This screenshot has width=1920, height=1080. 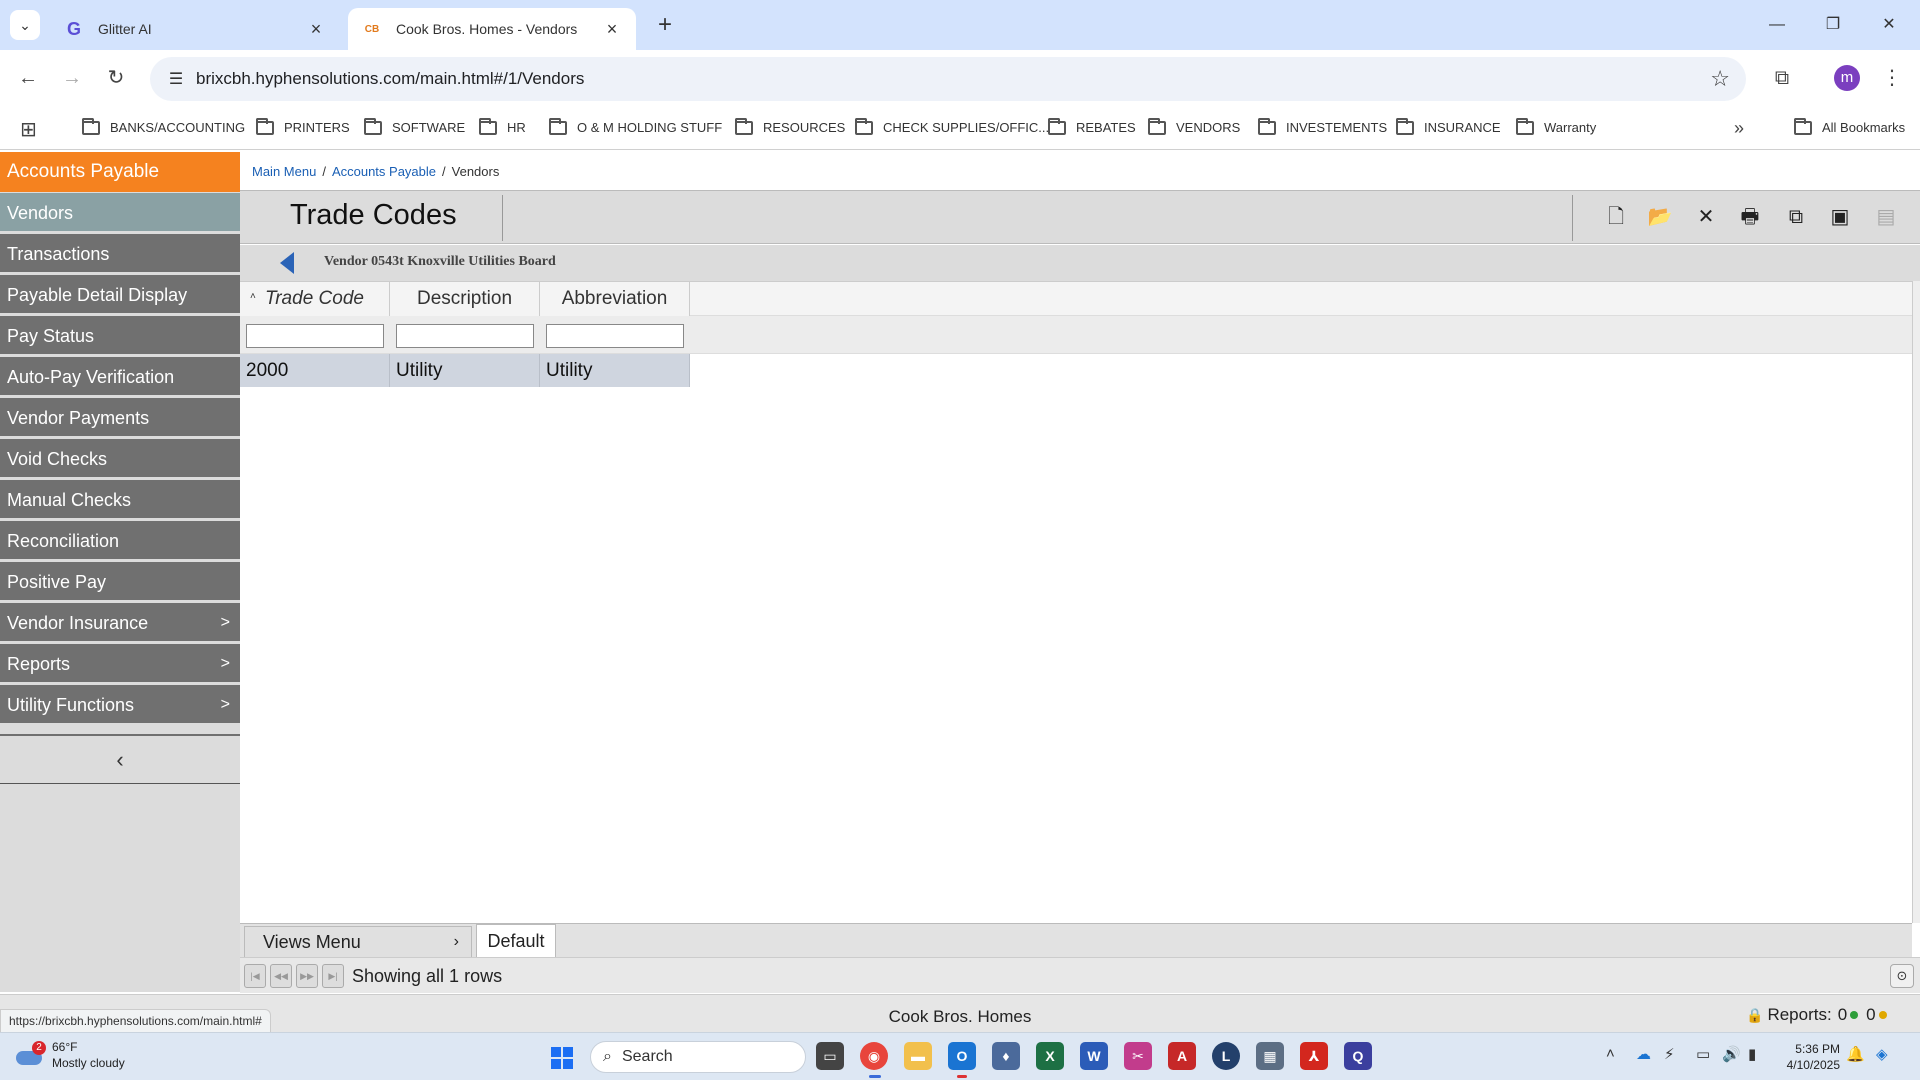 I want to click on last-page-icon: ▶|, so click(x=333, y=976).